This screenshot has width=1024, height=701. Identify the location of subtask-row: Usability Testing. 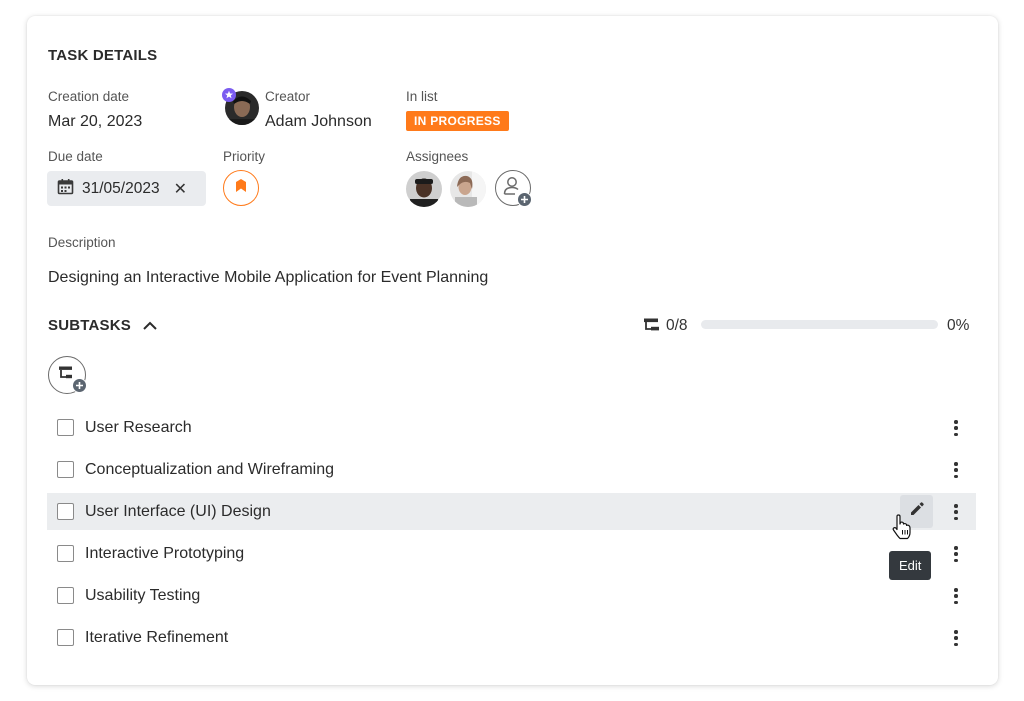
(511, 595).